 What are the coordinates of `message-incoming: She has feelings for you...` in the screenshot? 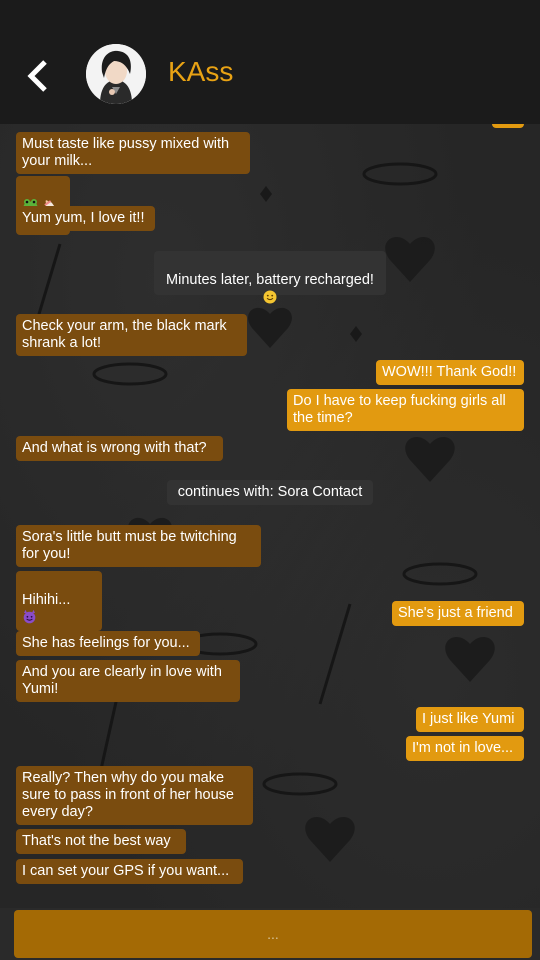 It's located at (108, 643).